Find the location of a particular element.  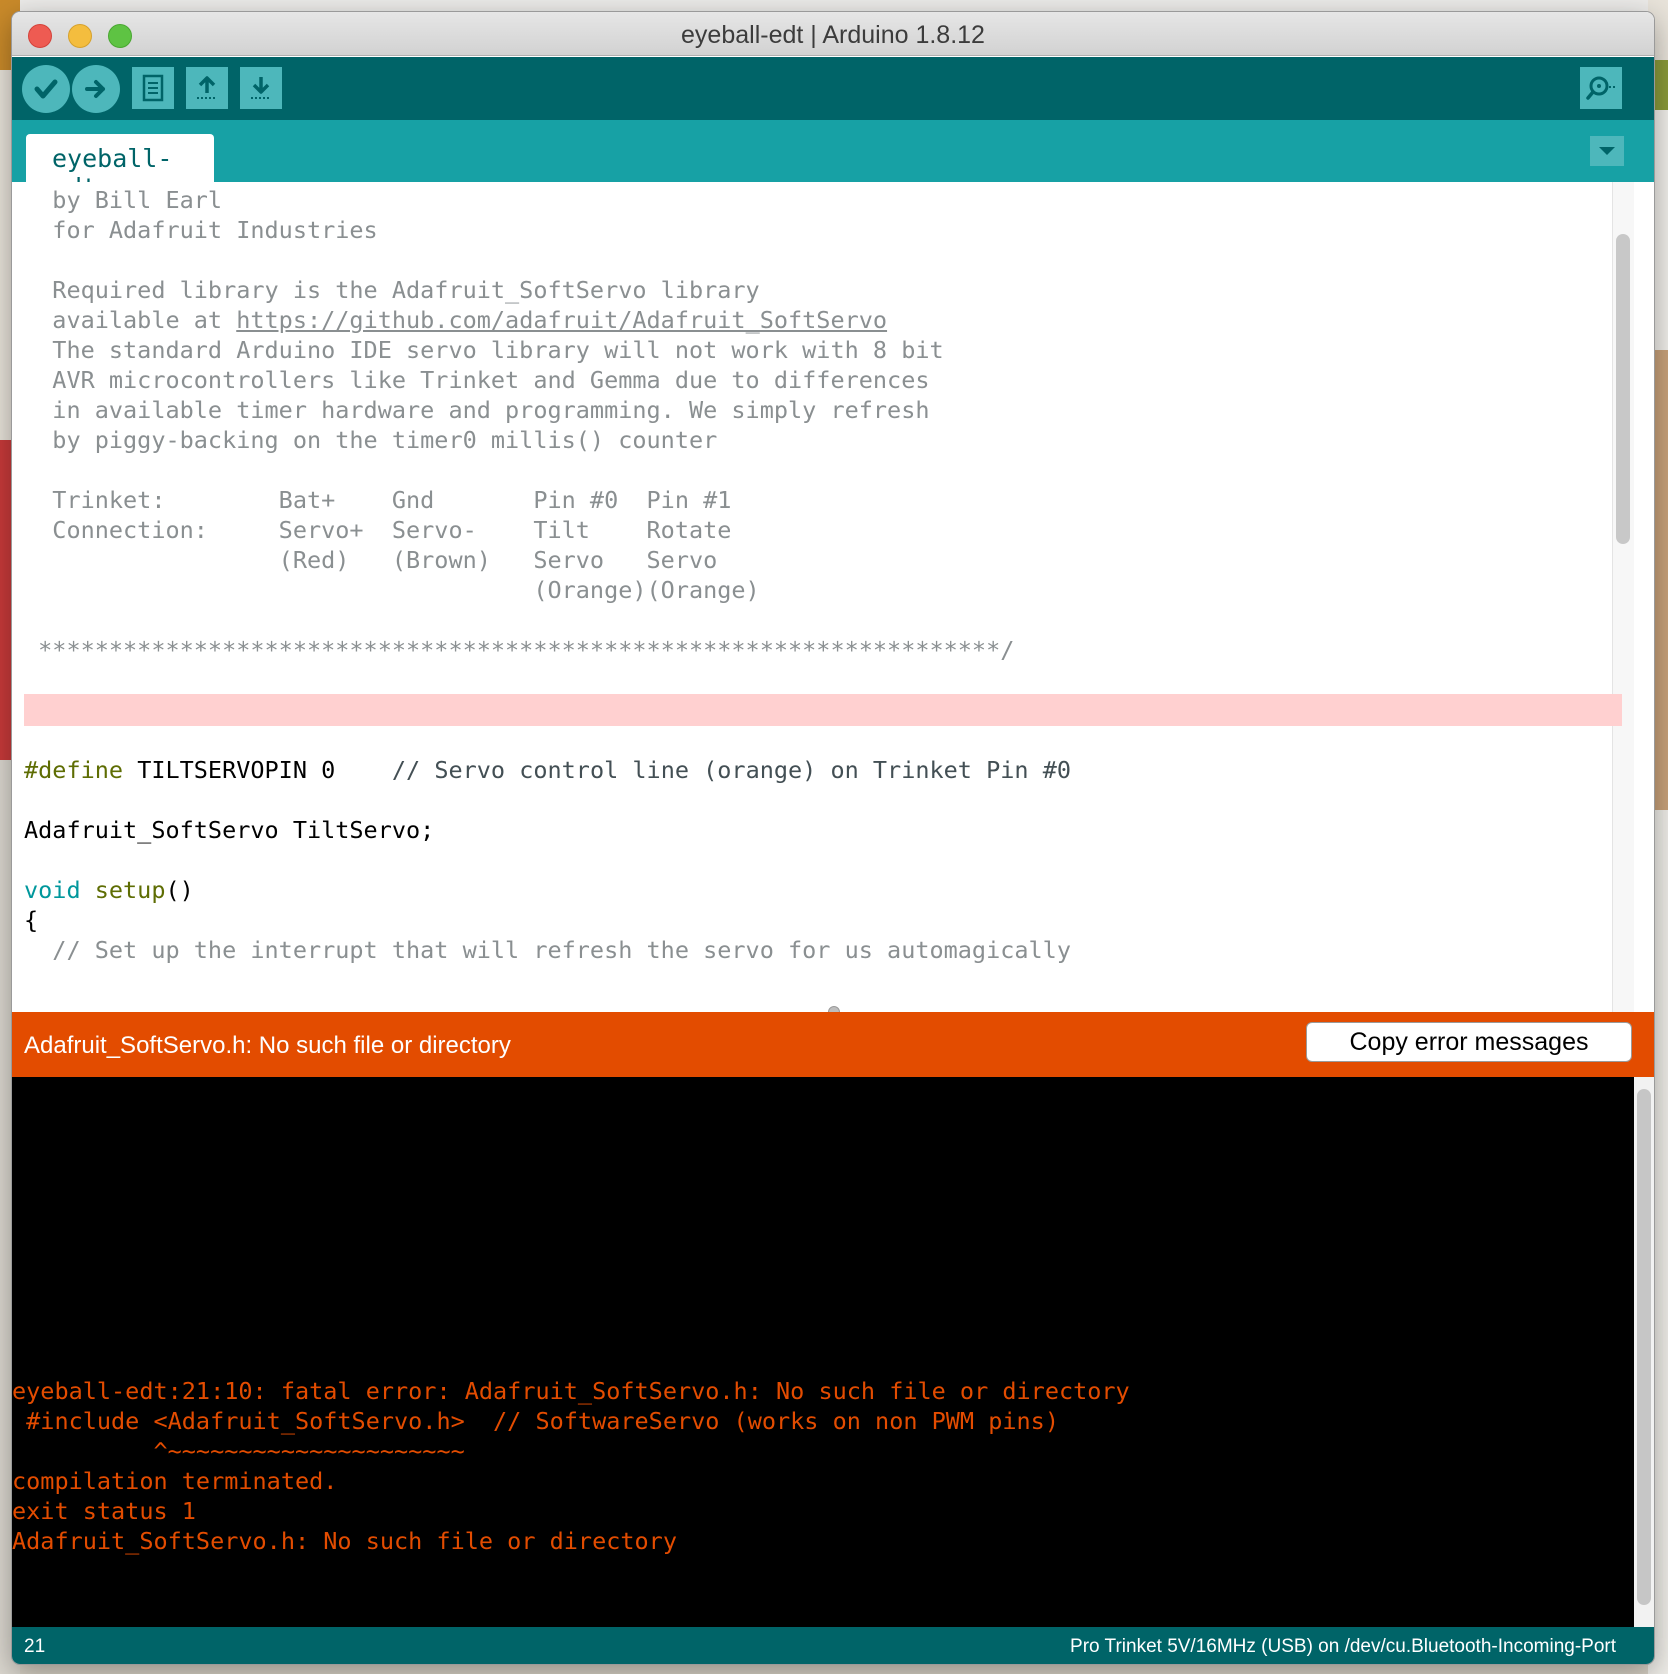

chevron-down-icon is located at coordinates (1607, 151).